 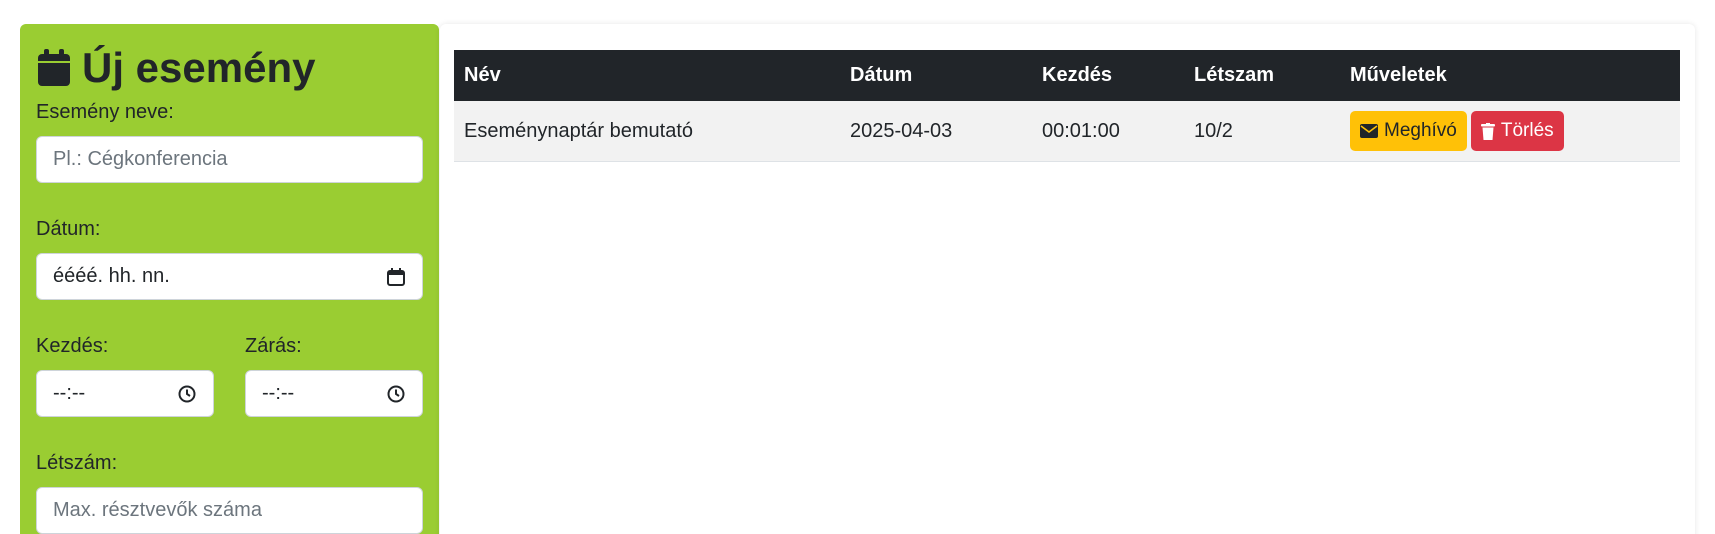 What do you see at coordinates (111, 276) in the screenshot?
I see `date-value: éééé. hh. nn.` at bounding box center [111, 276].